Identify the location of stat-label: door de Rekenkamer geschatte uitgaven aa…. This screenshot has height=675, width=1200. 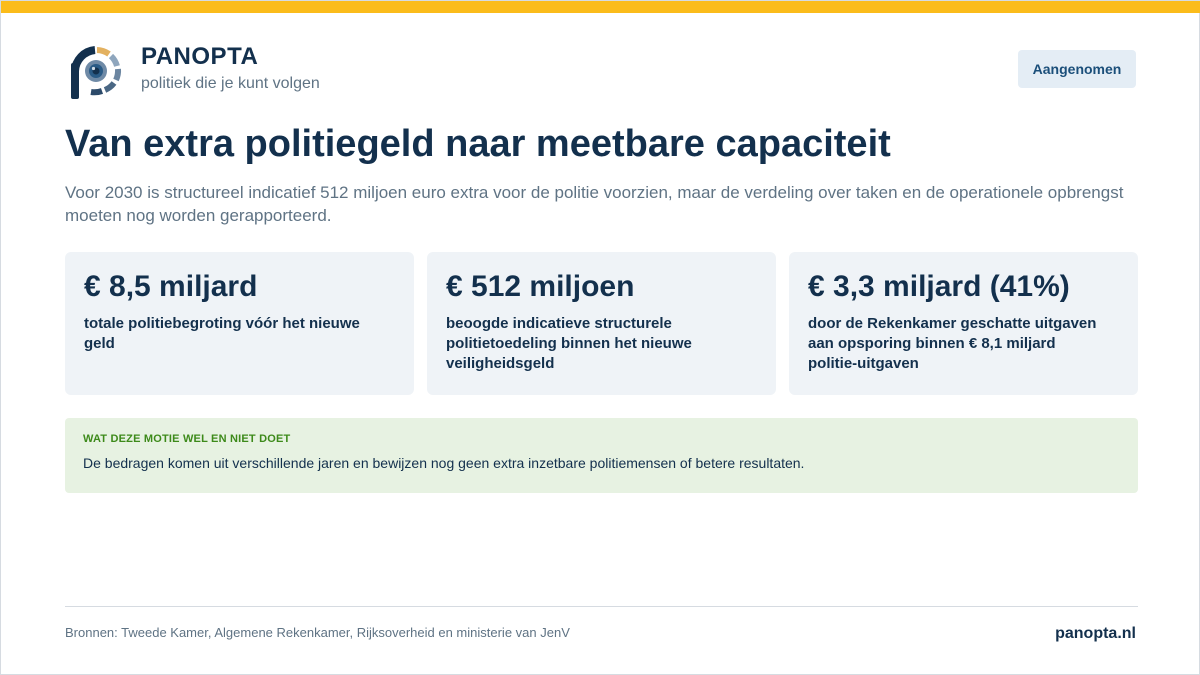
(952, 343).